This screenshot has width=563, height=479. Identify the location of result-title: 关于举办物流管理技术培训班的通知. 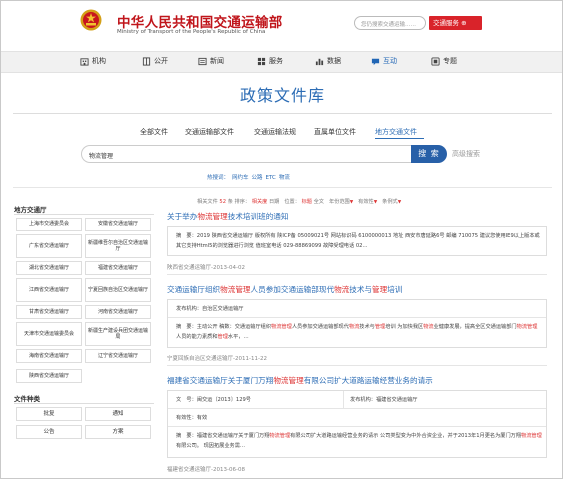
(228, 216).